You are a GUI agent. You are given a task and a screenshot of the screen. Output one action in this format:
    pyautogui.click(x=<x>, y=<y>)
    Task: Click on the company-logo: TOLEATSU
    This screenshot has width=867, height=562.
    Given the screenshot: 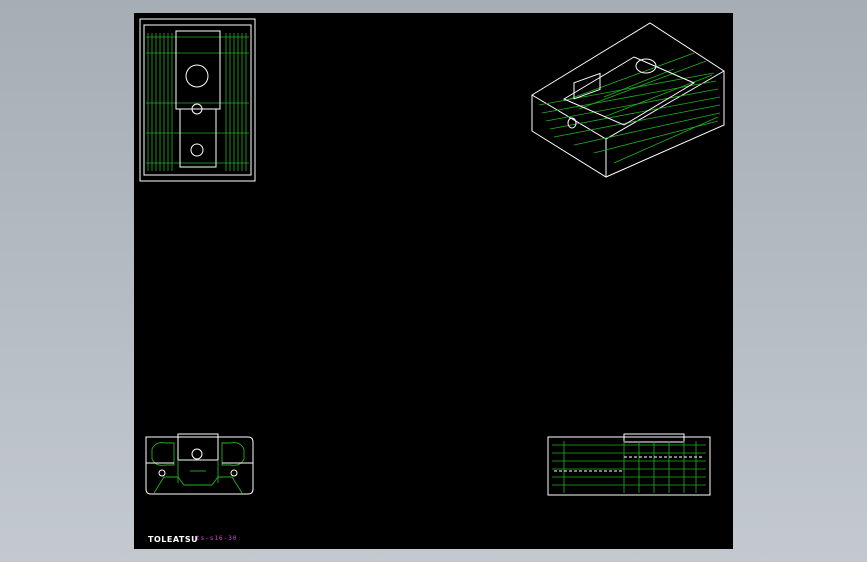 What is the action you would take?
    pyautogui.click(x=173, y=539)
    